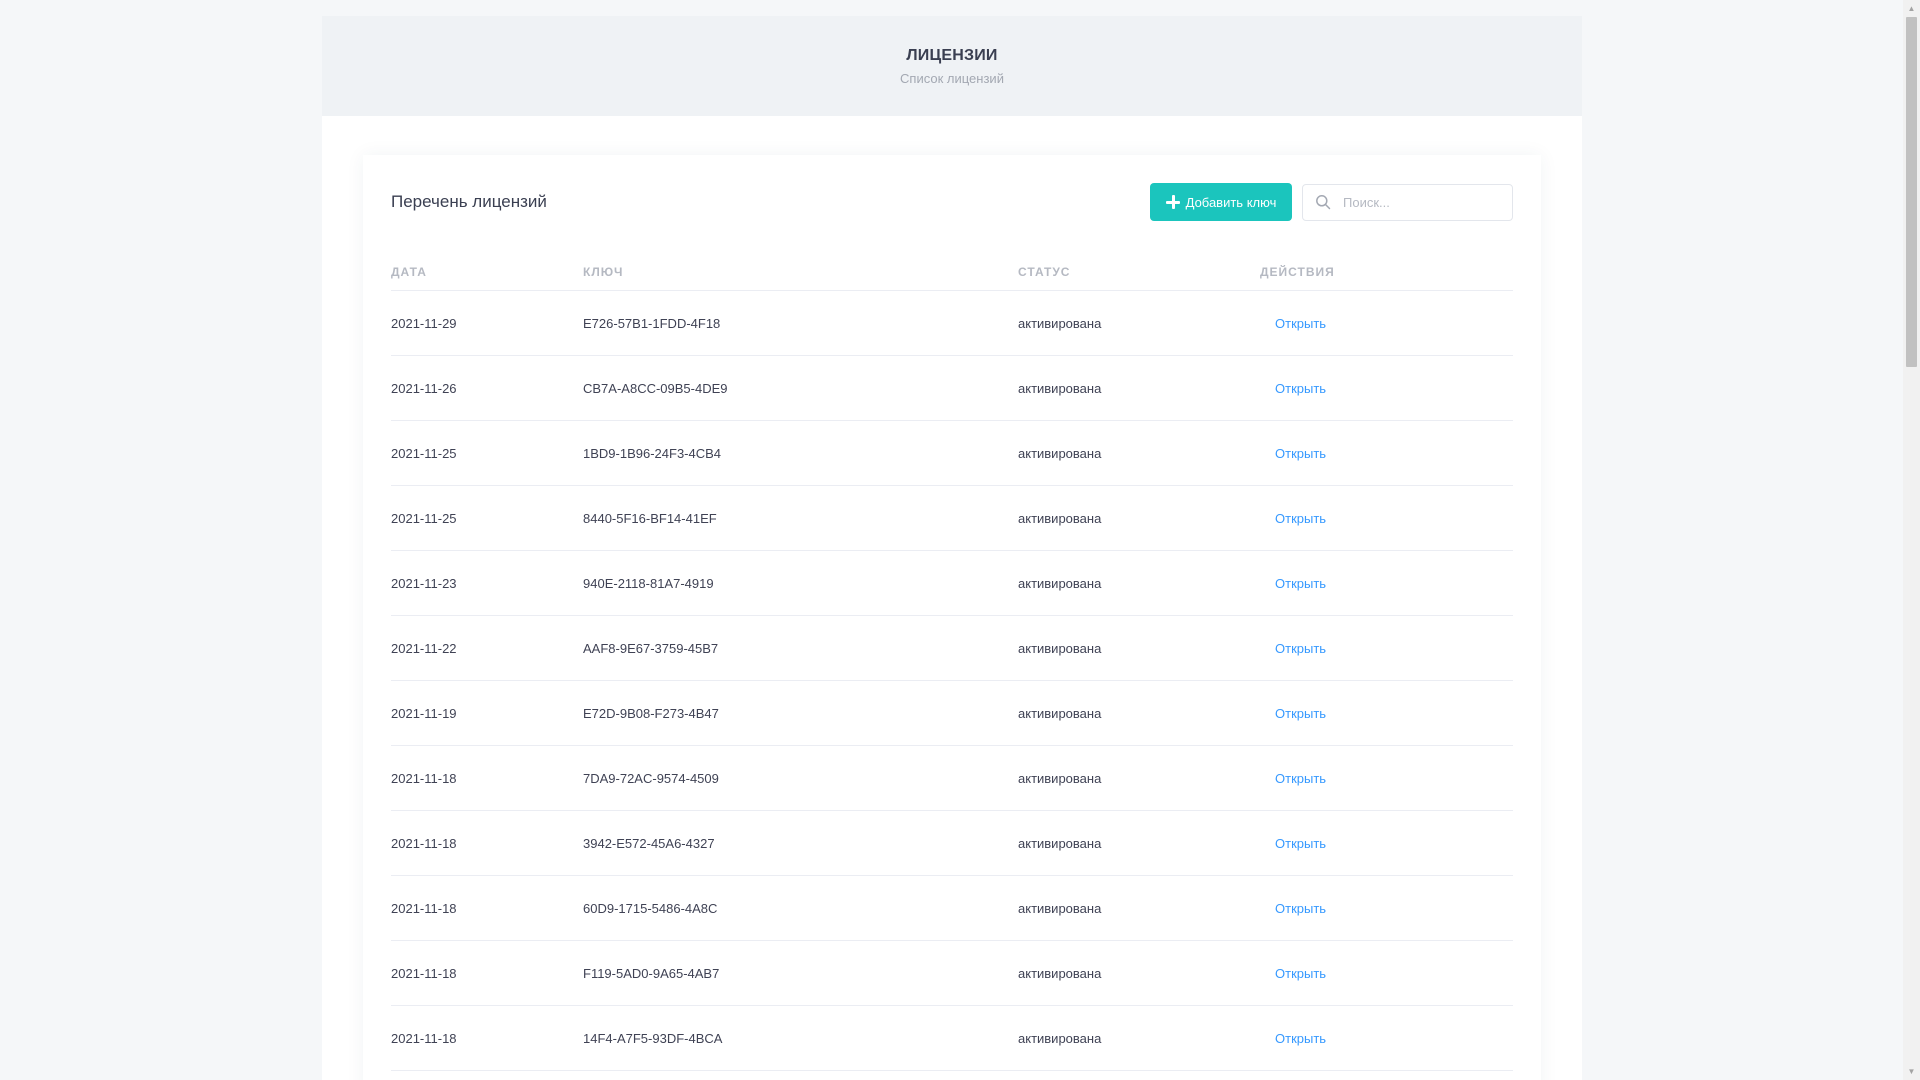 The image size is (1920, 1080). Describe the element at coordinates (800, 388) in the screenshot. I see `cell-key: CB7A-A8CC-09B5-4DE9` at that location.